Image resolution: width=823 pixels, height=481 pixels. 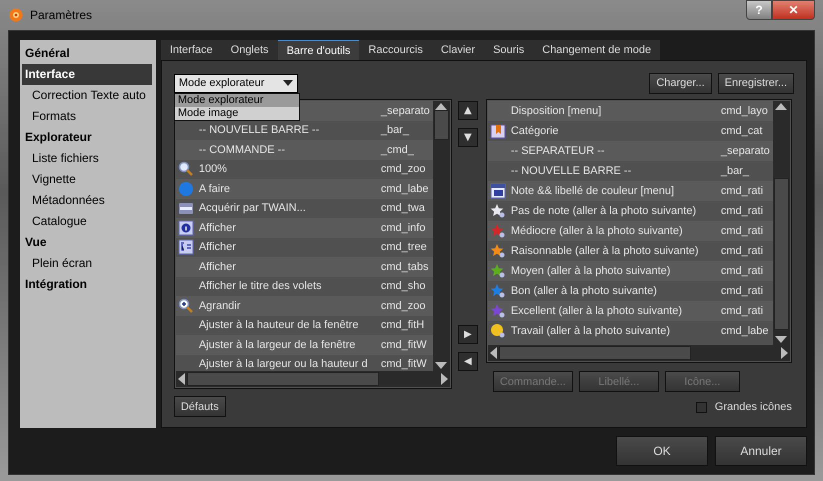 What do you see at coordinates (87, 284) in the screenshot?
I see `sidebar-item: Intégration` at bounding box center [87, 284].